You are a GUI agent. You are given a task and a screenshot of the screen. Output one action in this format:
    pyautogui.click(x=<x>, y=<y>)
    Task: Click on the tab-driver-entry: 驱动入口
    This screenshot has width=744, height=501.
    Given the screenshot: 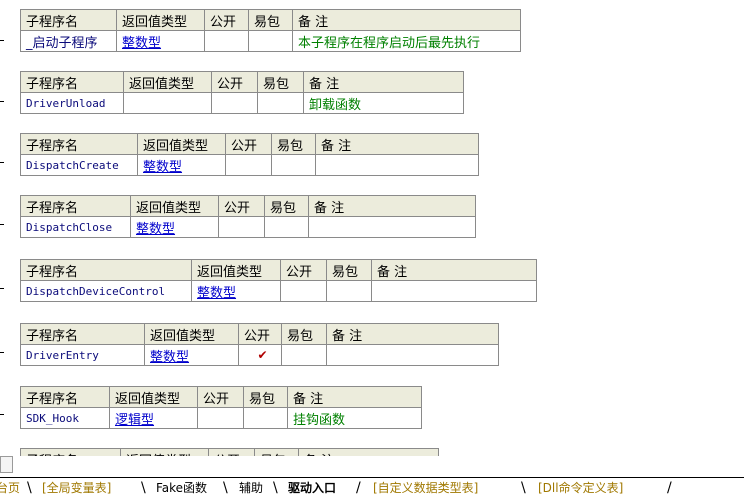 What is the action you would take?
    pyautogui.click(x=312, y=489)
    